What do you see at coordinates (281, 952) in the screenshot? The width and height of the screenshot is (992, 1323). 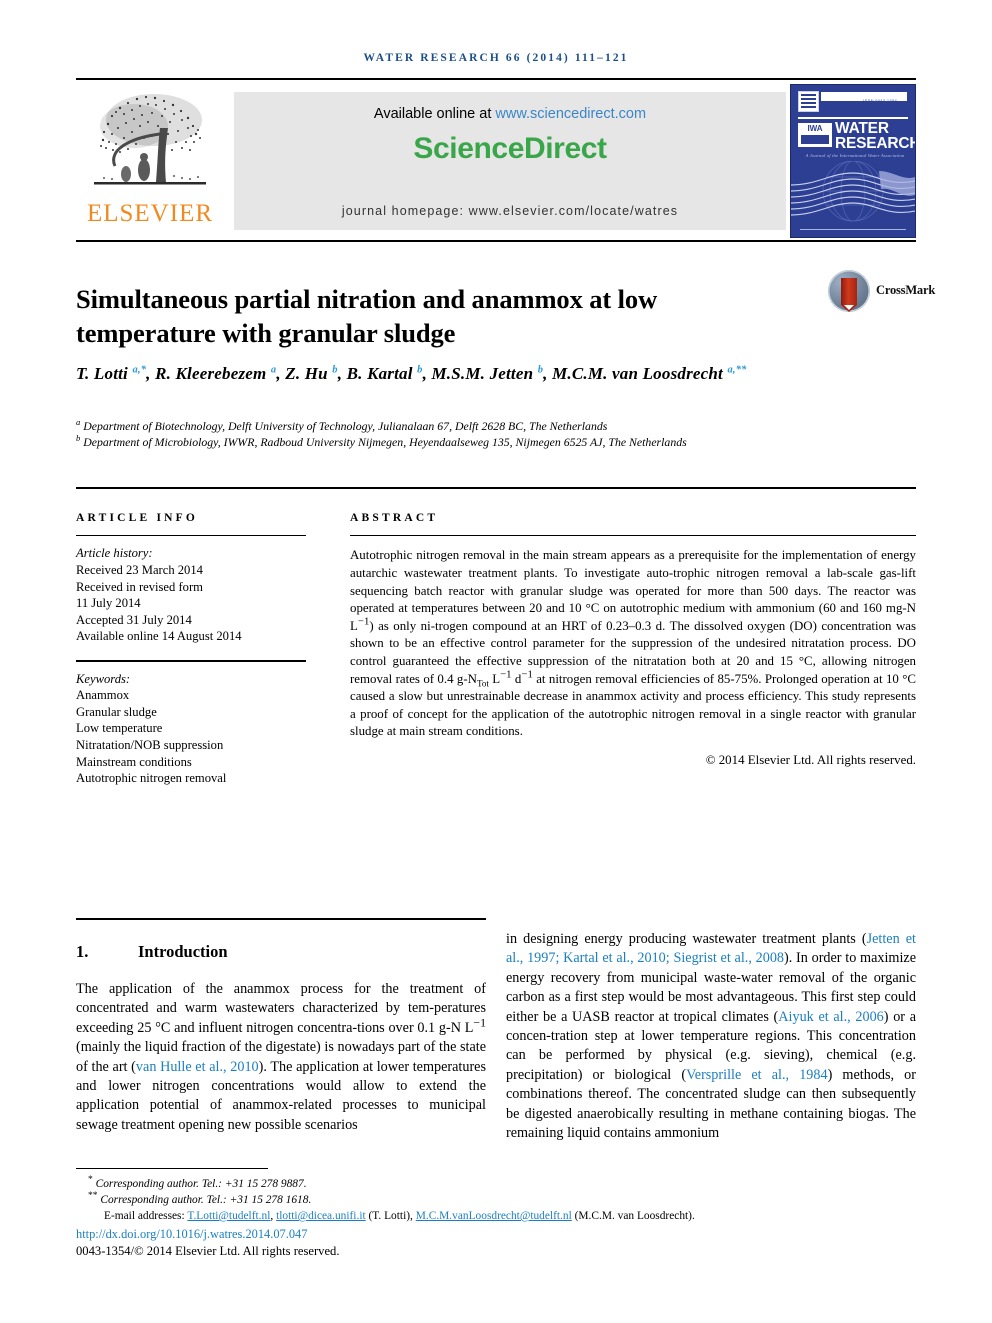 I see `section-heading-introduction: 1. Introduction` at bounding box center [281, 952].